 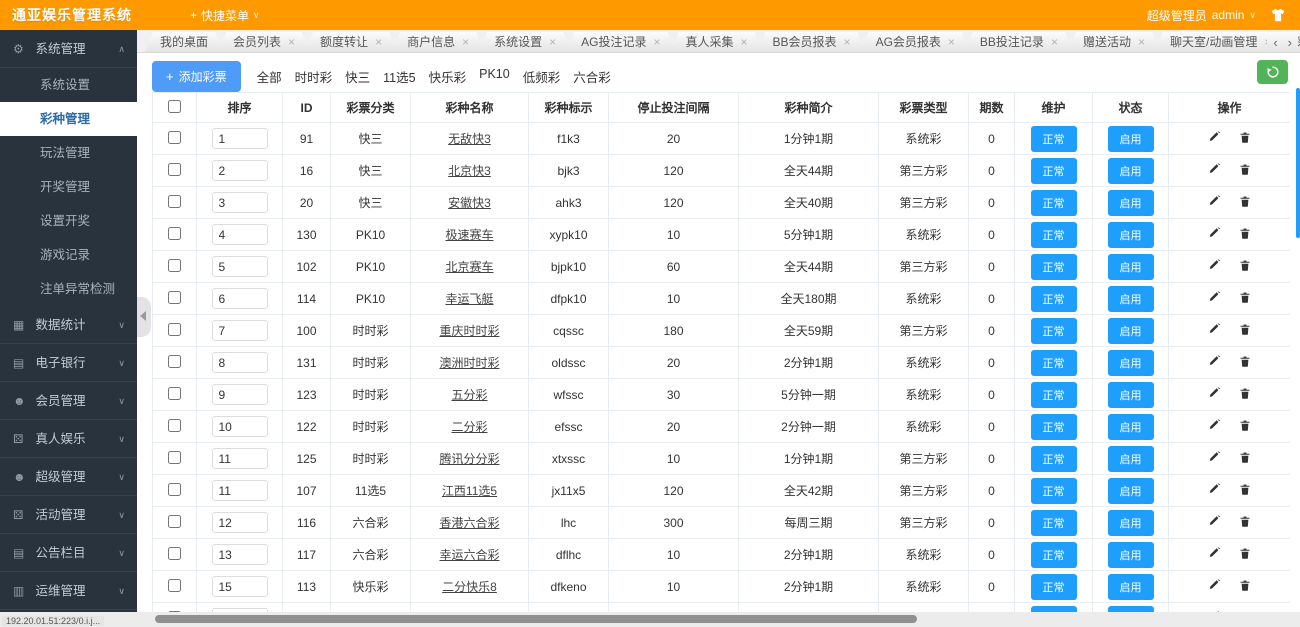 I want to click on filter-link: PK10, so click(x=494, y=76).